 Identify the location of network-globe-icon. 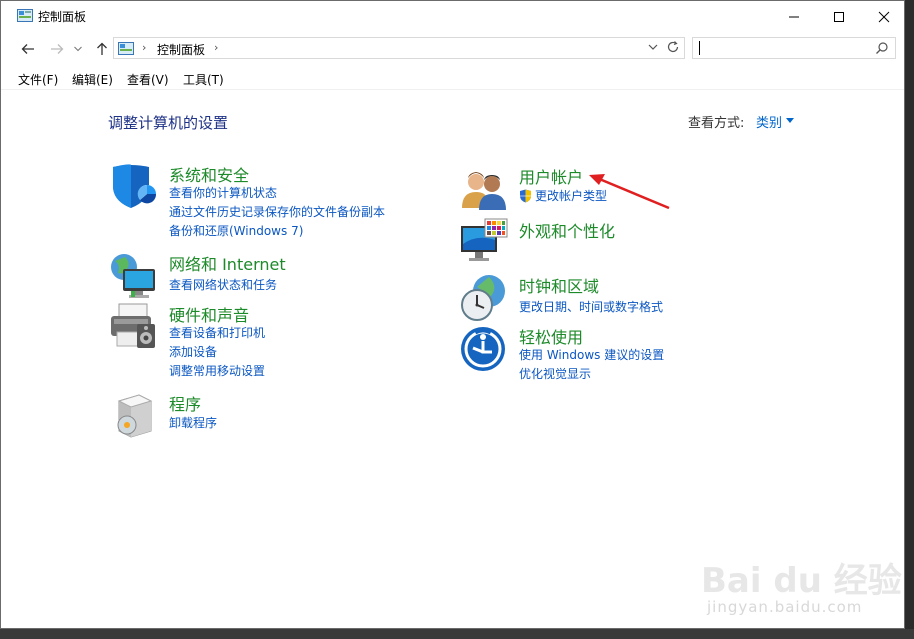
(134, 276).